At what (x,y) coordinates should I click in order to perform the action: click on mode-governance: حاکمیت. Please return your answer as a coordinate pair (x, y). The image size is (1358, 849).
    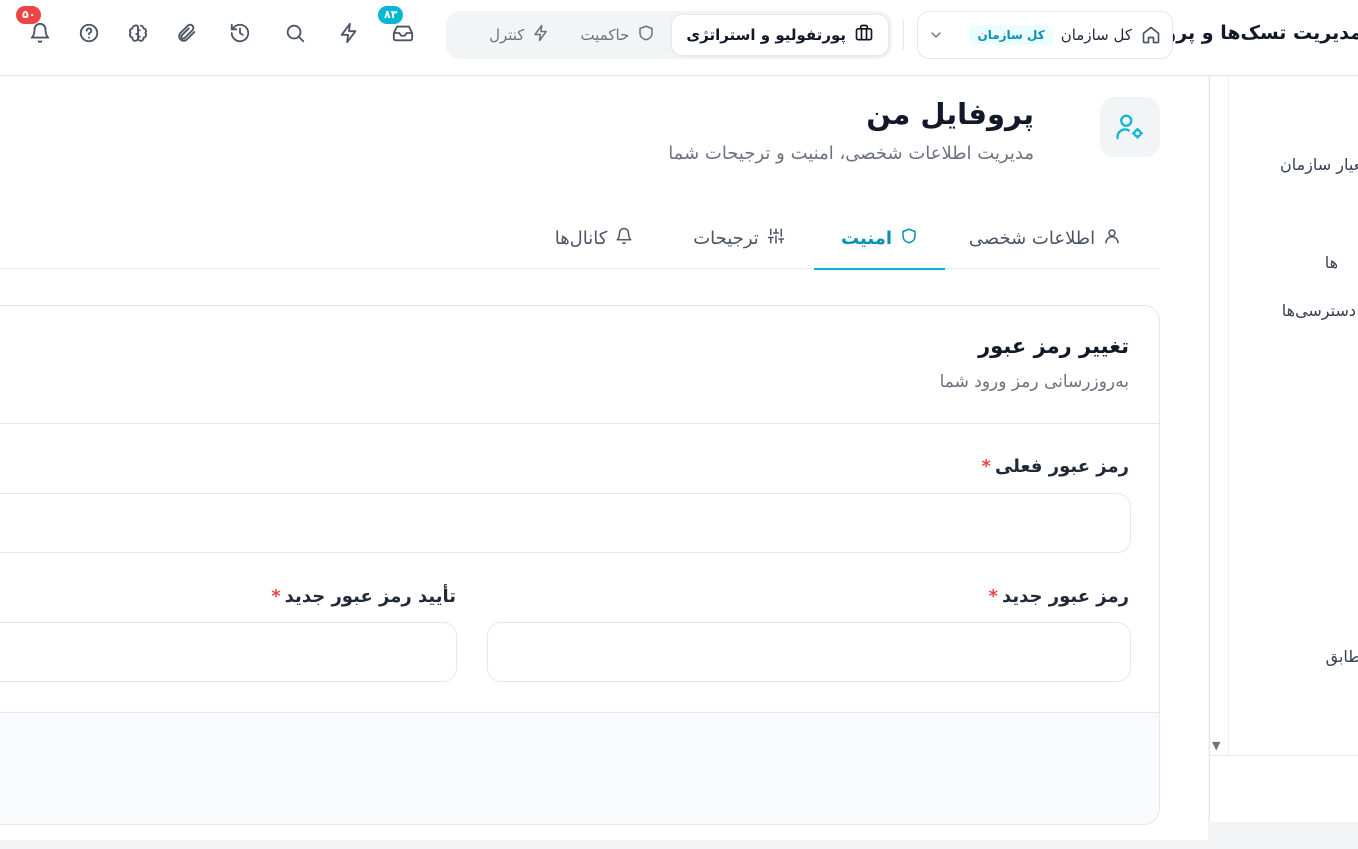
    Looking at the image, I should click on (617, 35).